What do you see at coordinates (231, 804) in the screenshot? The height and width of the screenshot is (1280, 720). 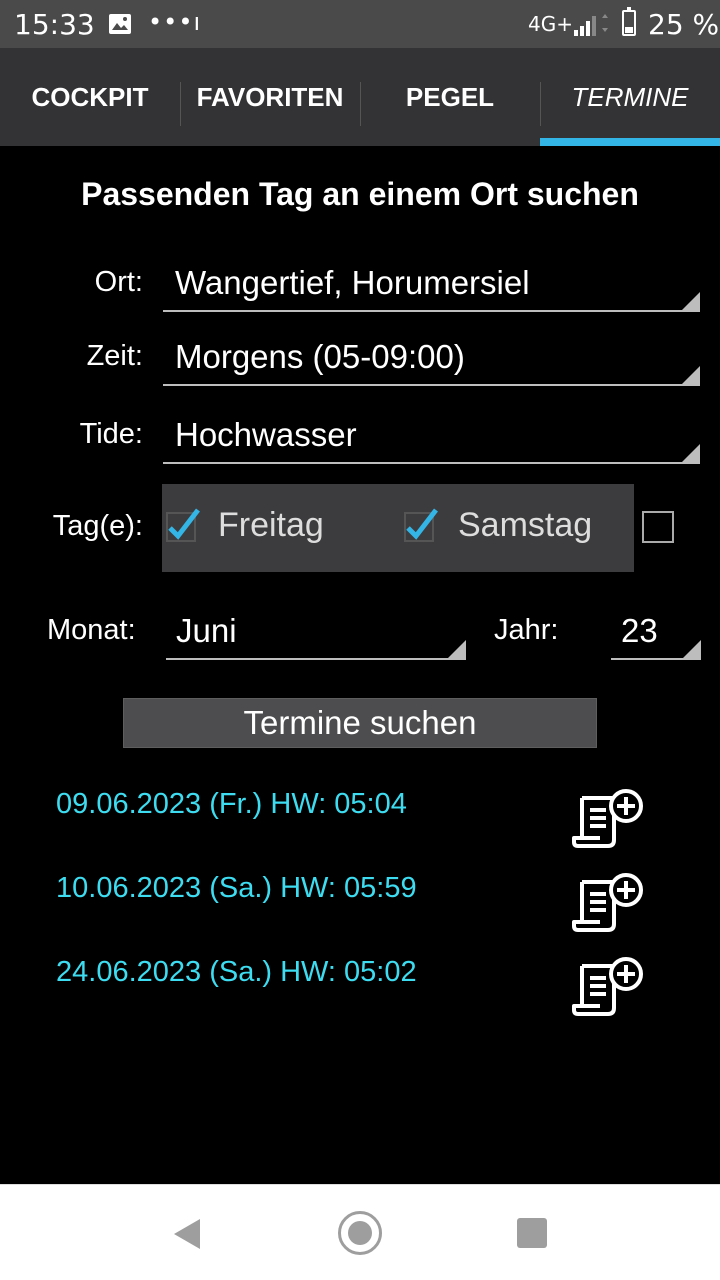 I see `result-item: 09.06.2023 (Fr.) HW: 05:04` at bounding box center [231, 804].